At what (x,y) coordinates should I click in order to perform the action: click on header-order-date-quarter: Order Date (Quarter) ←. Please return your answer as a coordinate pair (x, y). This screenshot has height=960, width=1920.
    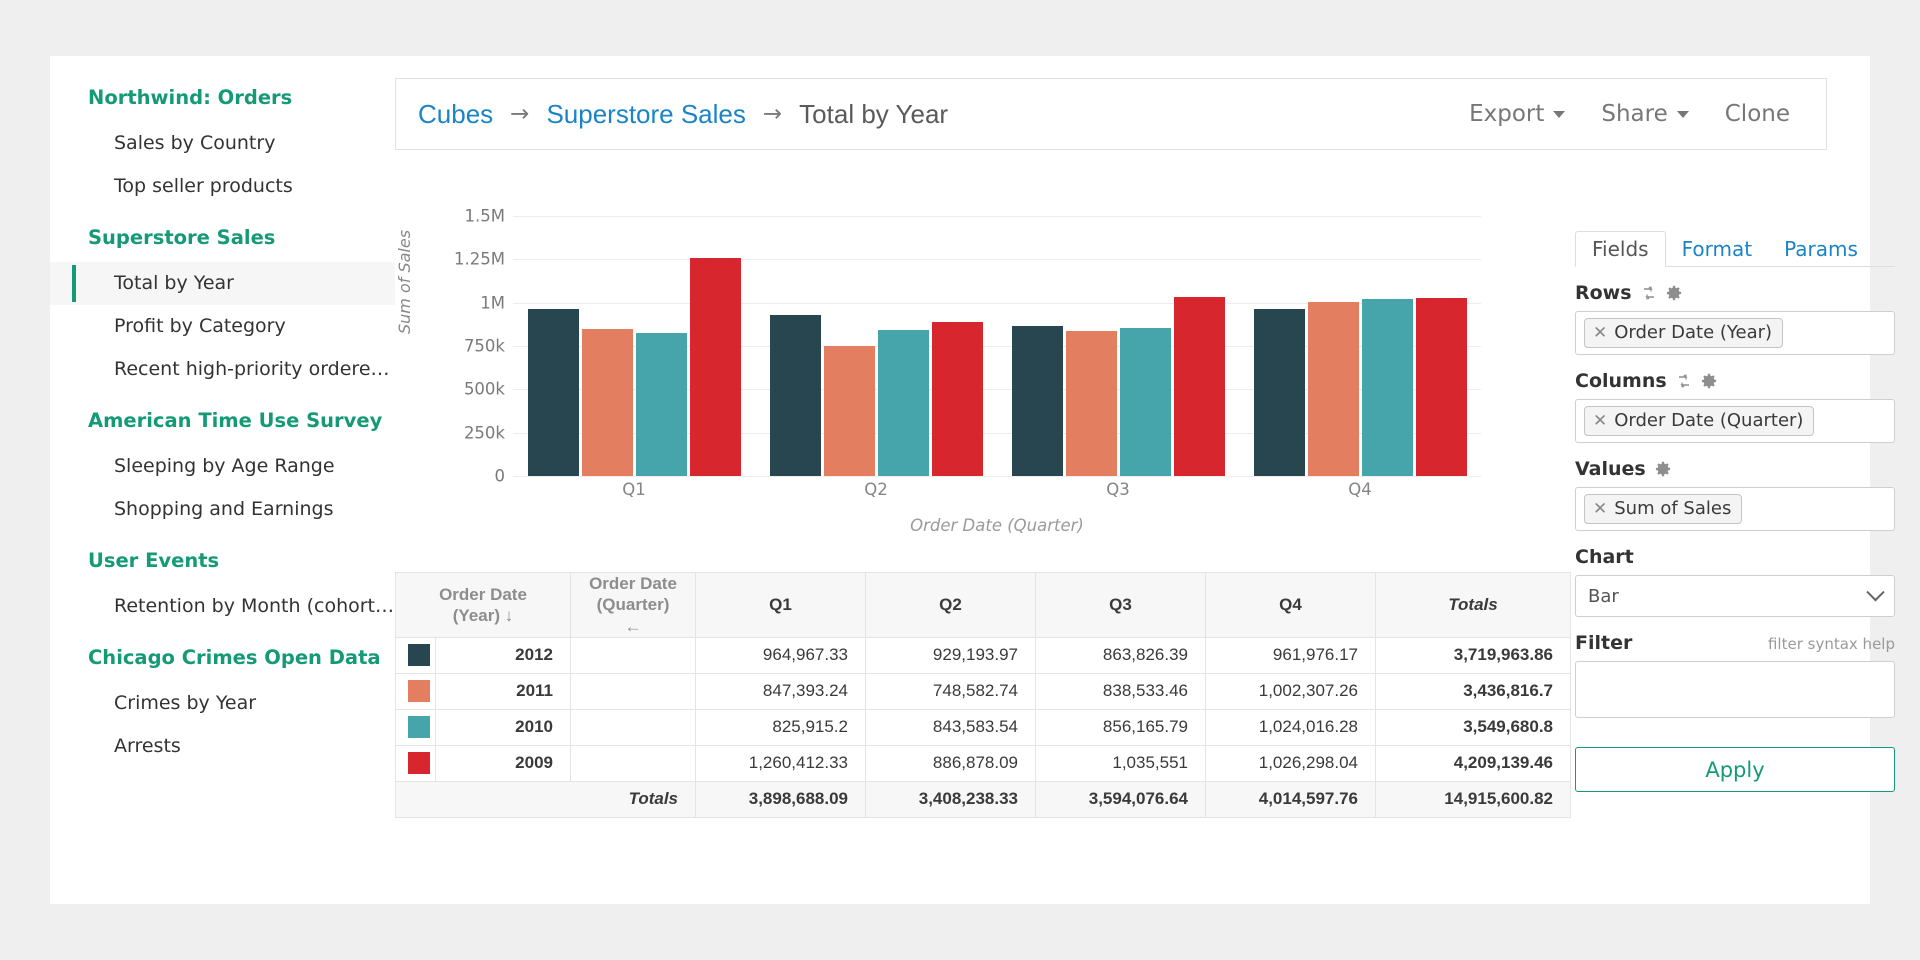
    Looking at the image, I should click on (633, 605).